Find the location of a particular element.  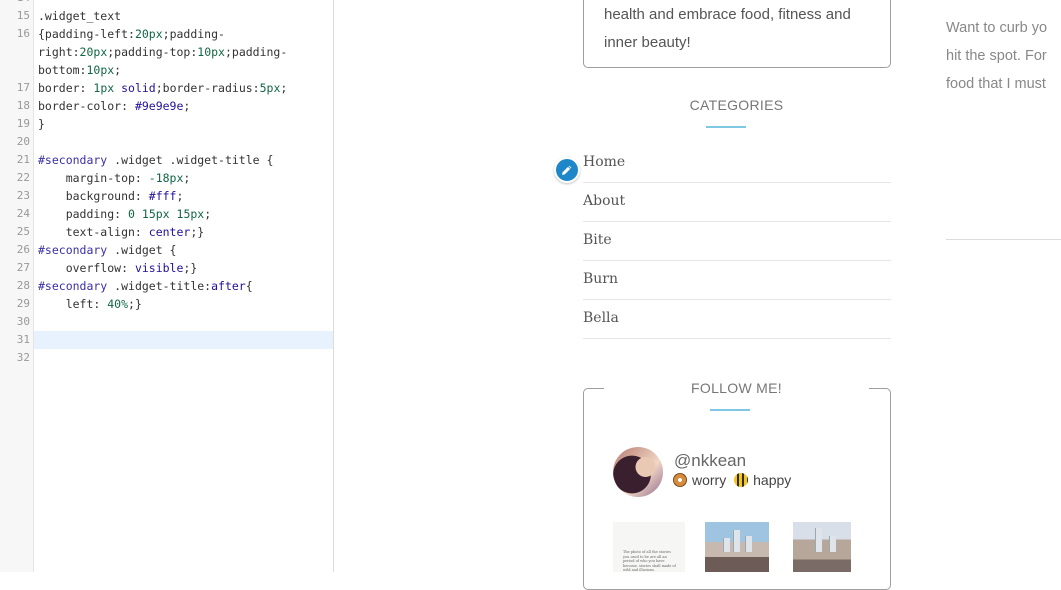

category-link: Burn is located at coordinates (737, 279).